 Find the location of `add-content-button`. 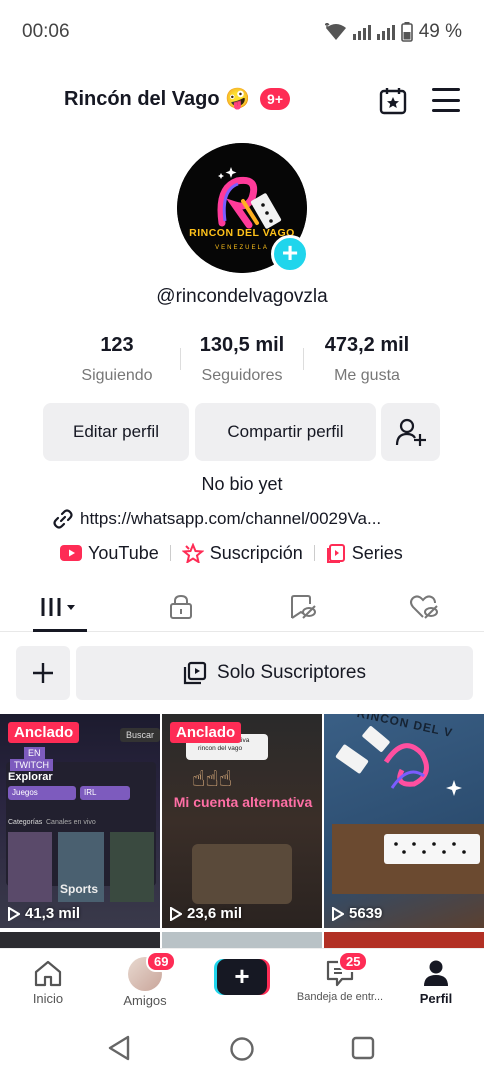

add-content-button is located at coordinates (43, 673).